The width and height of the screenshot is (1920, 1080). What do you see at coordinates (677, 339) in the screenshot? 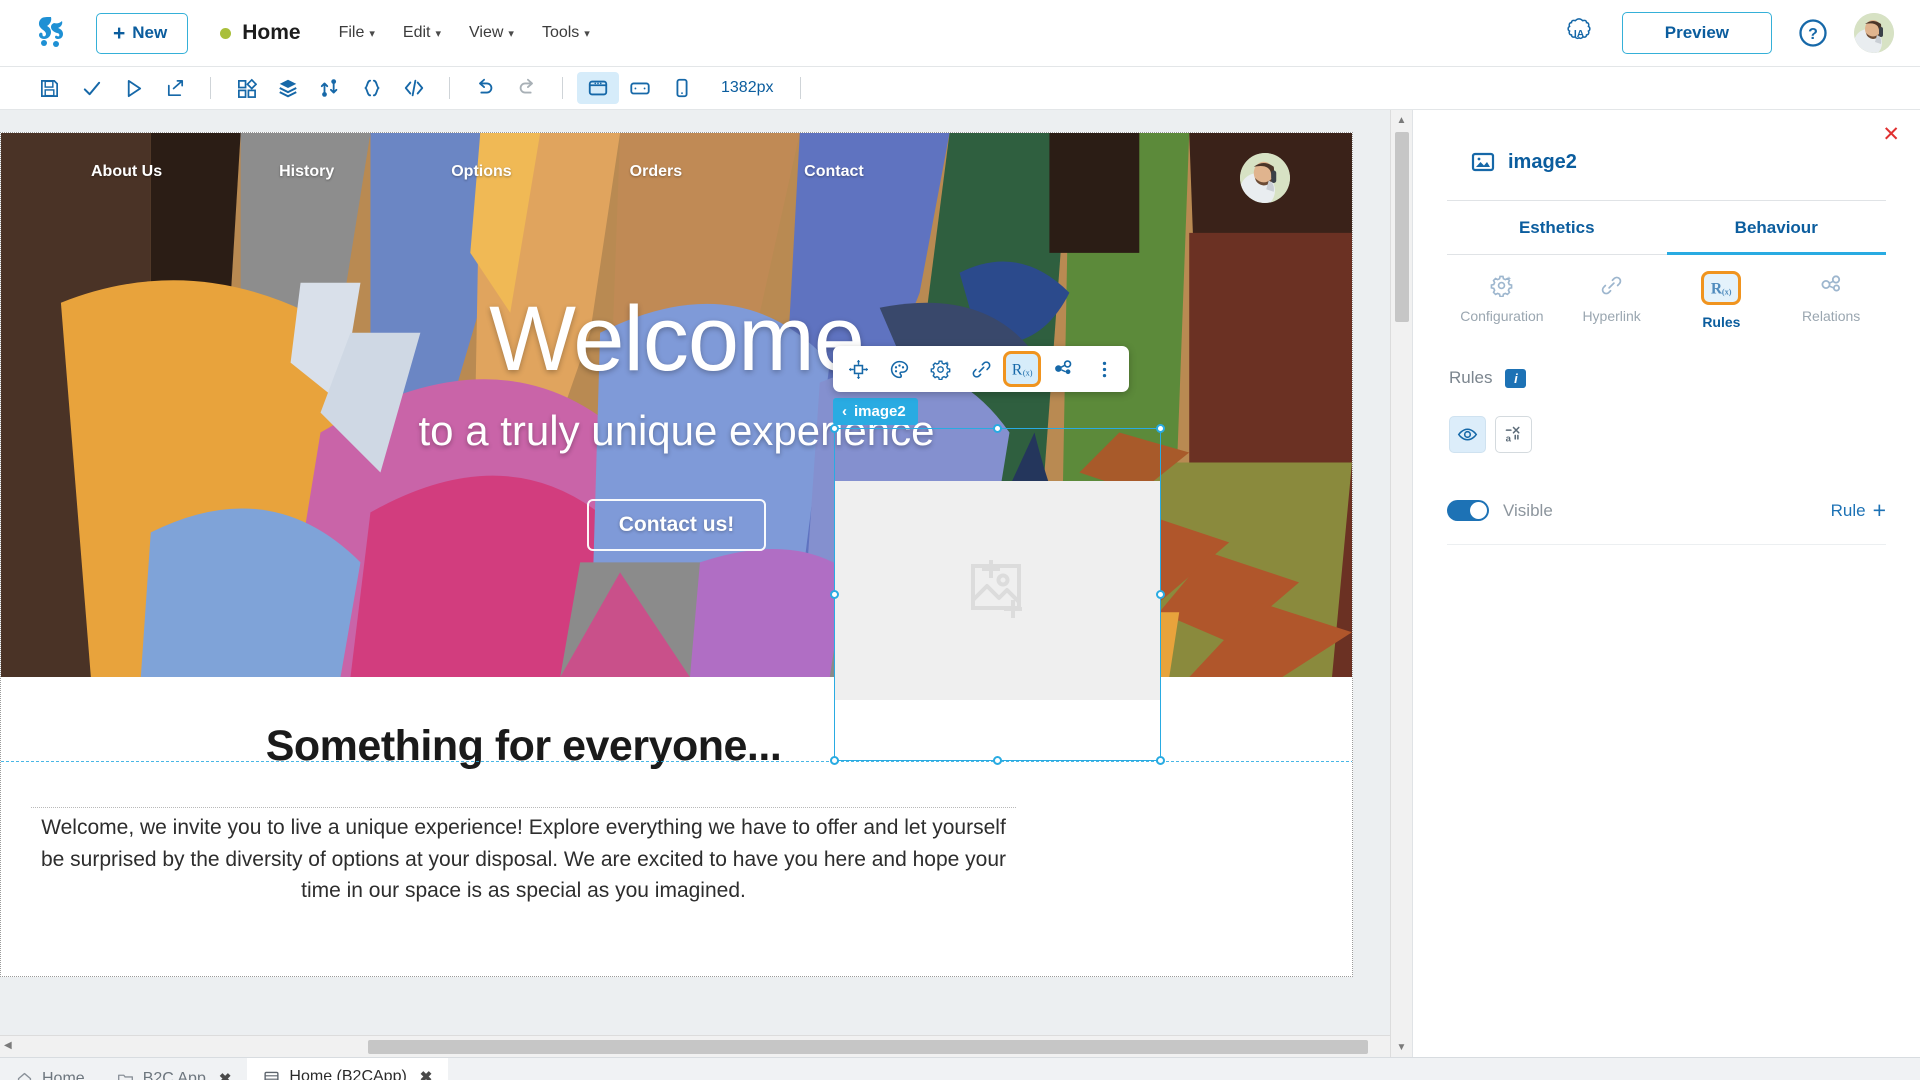
I see `hero-heading: Welcome` at bounding box center [677, 339].